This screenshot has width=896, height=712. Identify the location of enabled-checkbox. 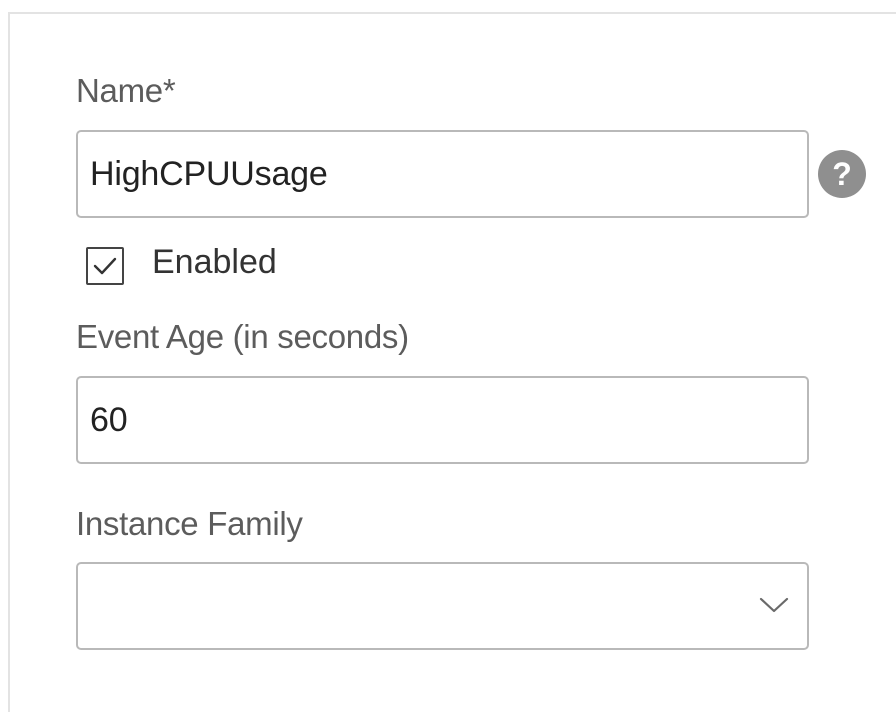
(105, 266).